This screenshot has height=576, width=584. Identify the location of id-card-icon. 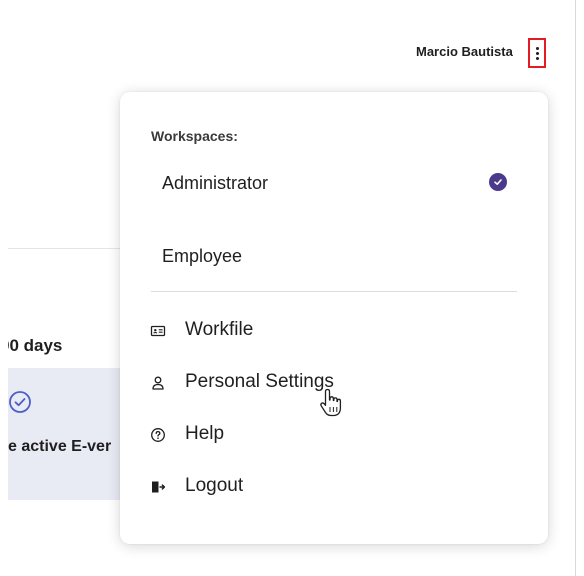
(158, 331).